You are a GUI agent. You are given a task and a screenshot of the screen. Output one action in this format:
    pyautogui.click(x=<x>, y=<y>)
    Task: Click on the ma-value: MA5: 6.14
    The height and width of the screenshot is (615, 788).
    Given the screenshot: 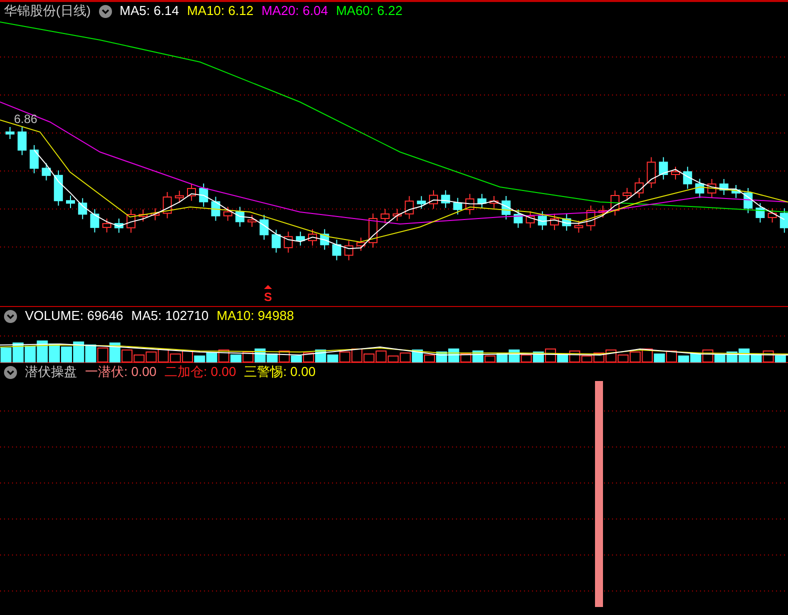 What is the action you would take?
    pyautogui.click(x=149, y=11)
    